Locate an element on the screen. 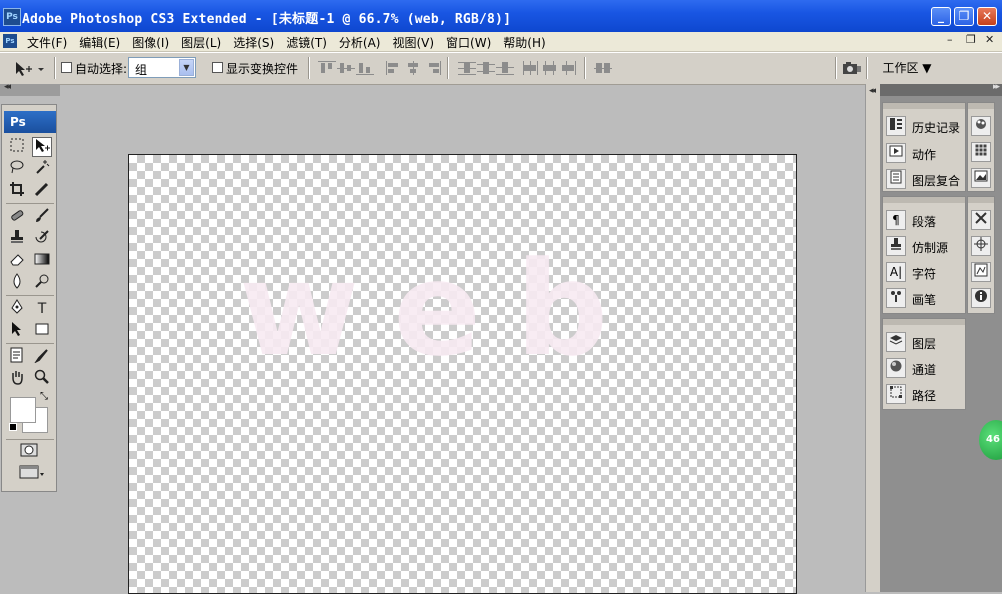 The image size is (1002, 594). panel-channels: 通道 is located at coordinates (925, 369).